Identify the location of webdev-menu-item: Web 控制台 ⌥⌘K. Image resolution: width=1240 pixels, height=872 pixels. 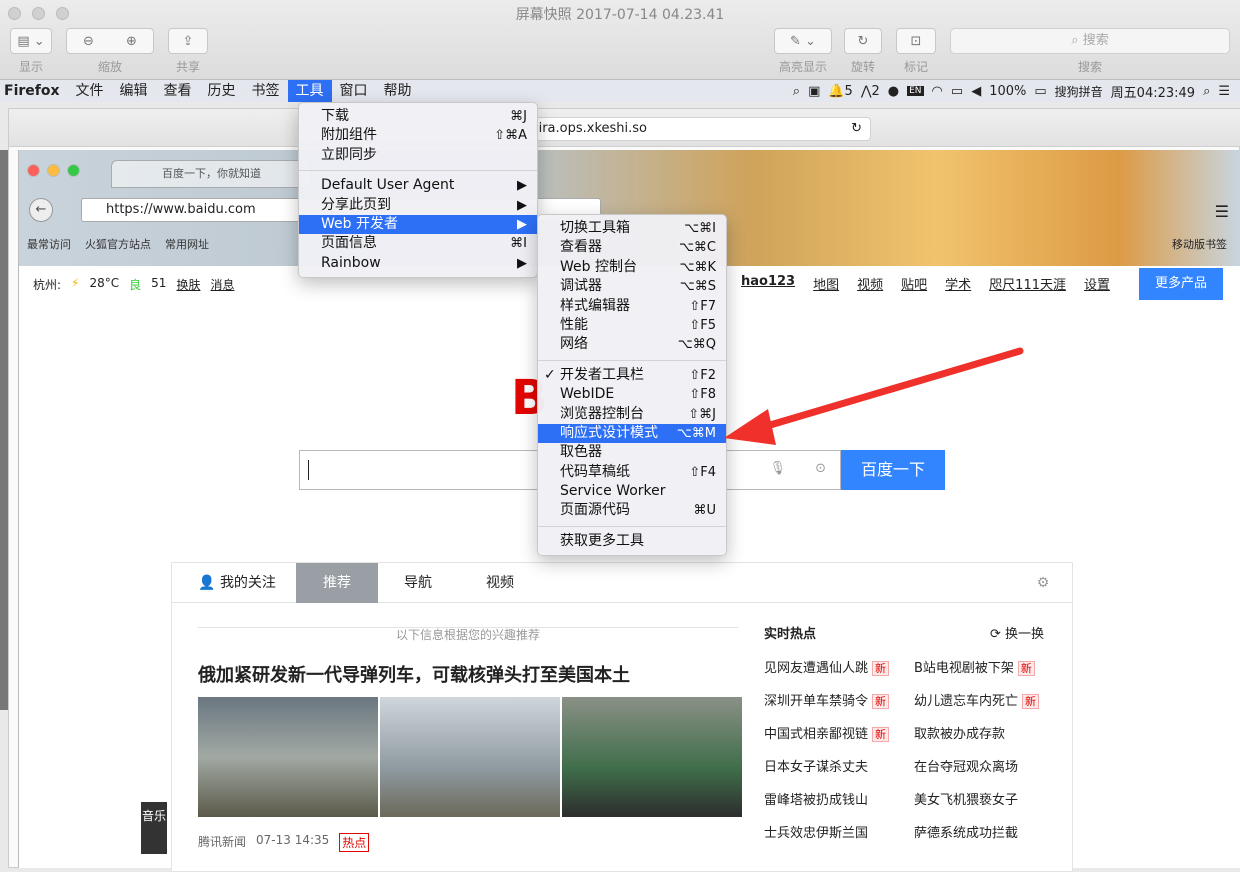
(632, 267).